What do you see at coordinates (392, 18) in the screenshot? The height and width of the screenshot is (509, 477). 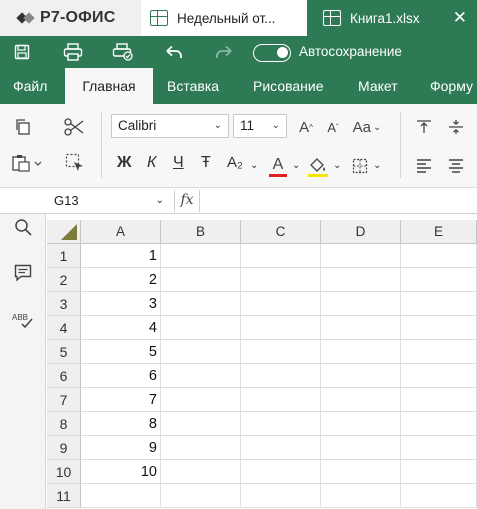 I see `tab-document-2: Книга1.xlsx ✕` at bounding box center [392, 18].